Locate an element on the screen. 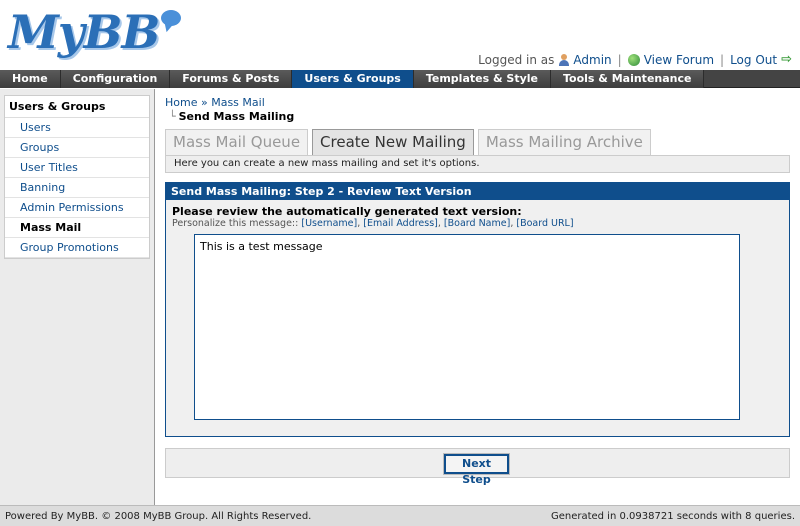  breadcrumb: Home » Mass Mail └ Send Mass Mailing is located at coordinates (477, 109).